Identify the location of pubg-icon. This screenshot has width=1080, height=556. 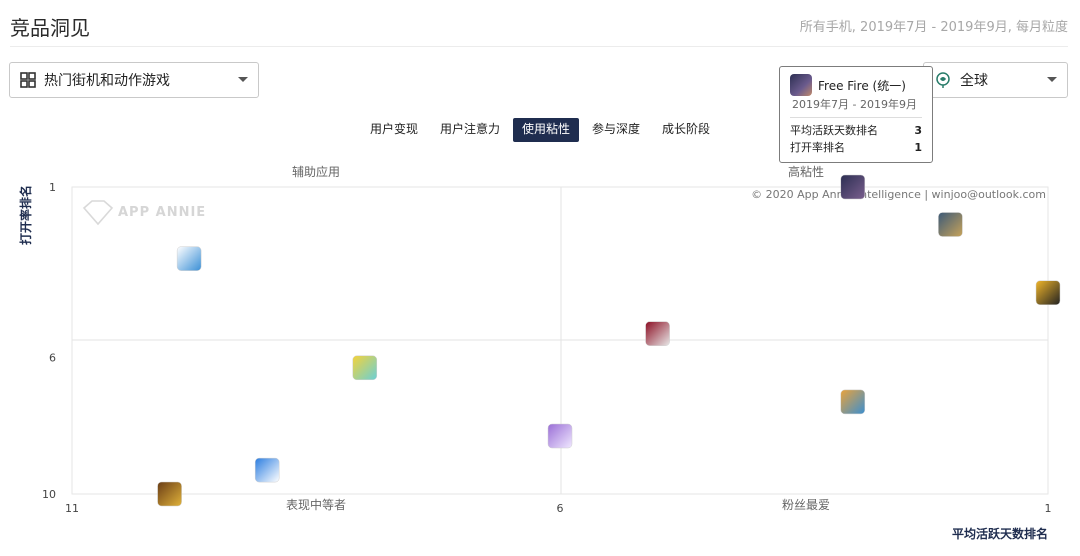
(950, 224).